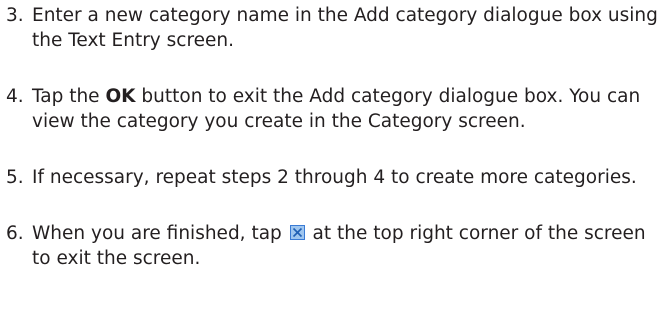 This screenshot has width=665, height=323. I want to click on step-number: 6., so click(15, 233).